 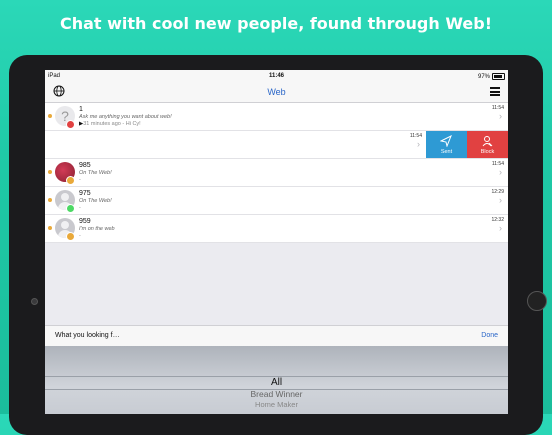 I want to click on nav-bar: Web, so click(x=276, y=92).